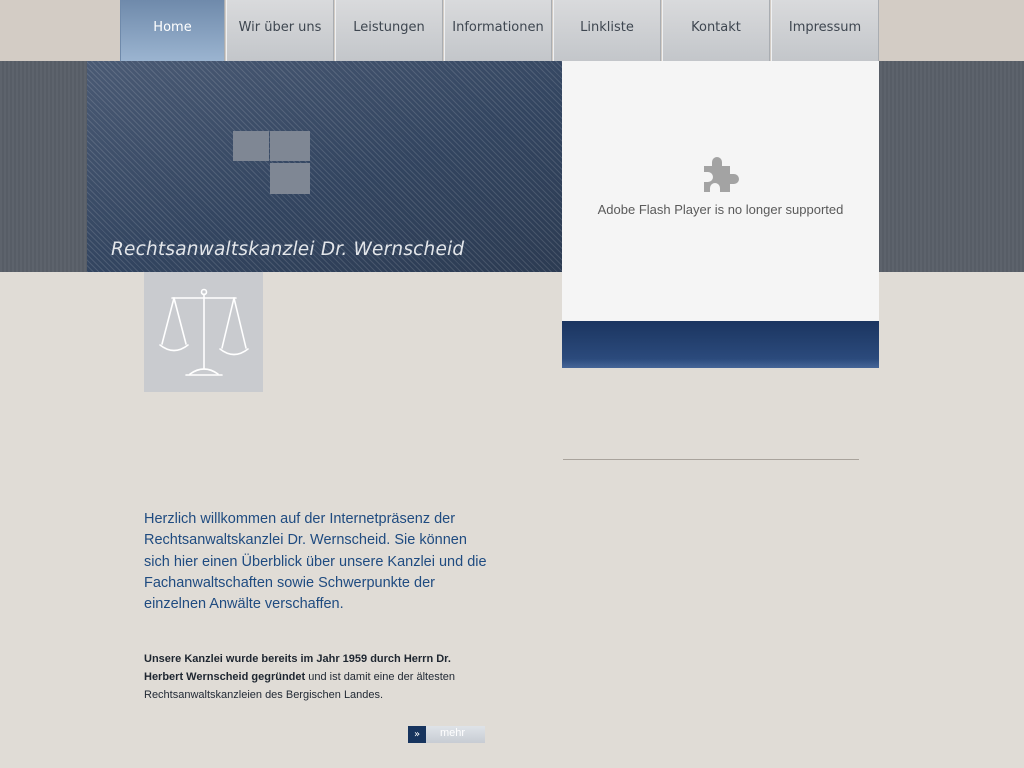 This screenshot has height=768, width=1024. What do you see at coordinates (720, 344) in the screenshot?
I see `blue-accent-bar` at bounding box center [720, 344].